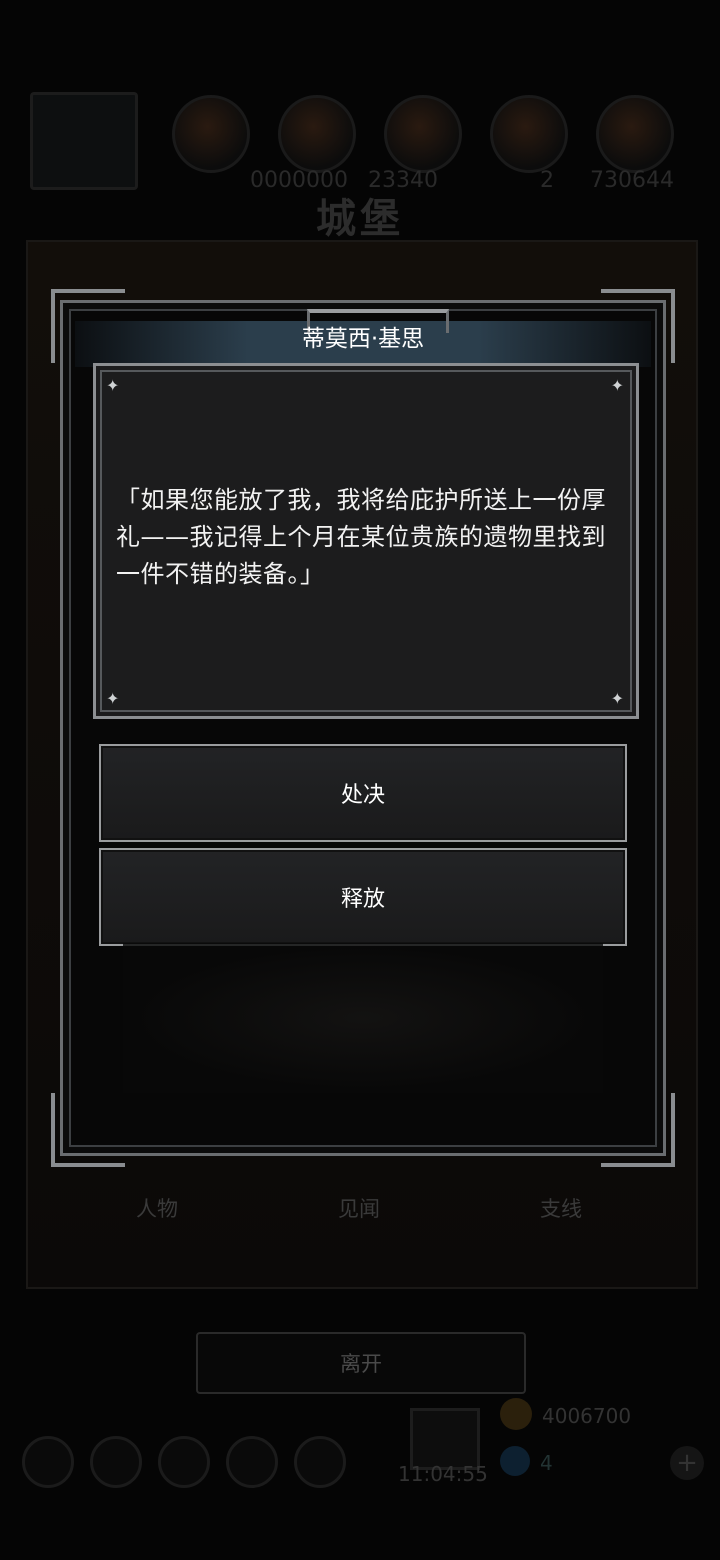 The image size is (720, 1560). Describe the element at coordinates (363, 793) in the screenshot. I see `execute-button: 处决` at that location.